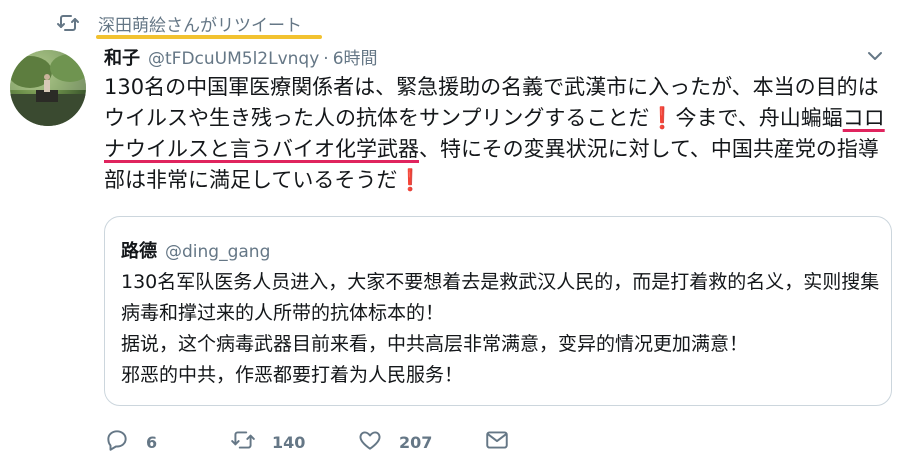 The width and height of the screenshot is (907, 468). I want to click on avatar, so click(48, 88).